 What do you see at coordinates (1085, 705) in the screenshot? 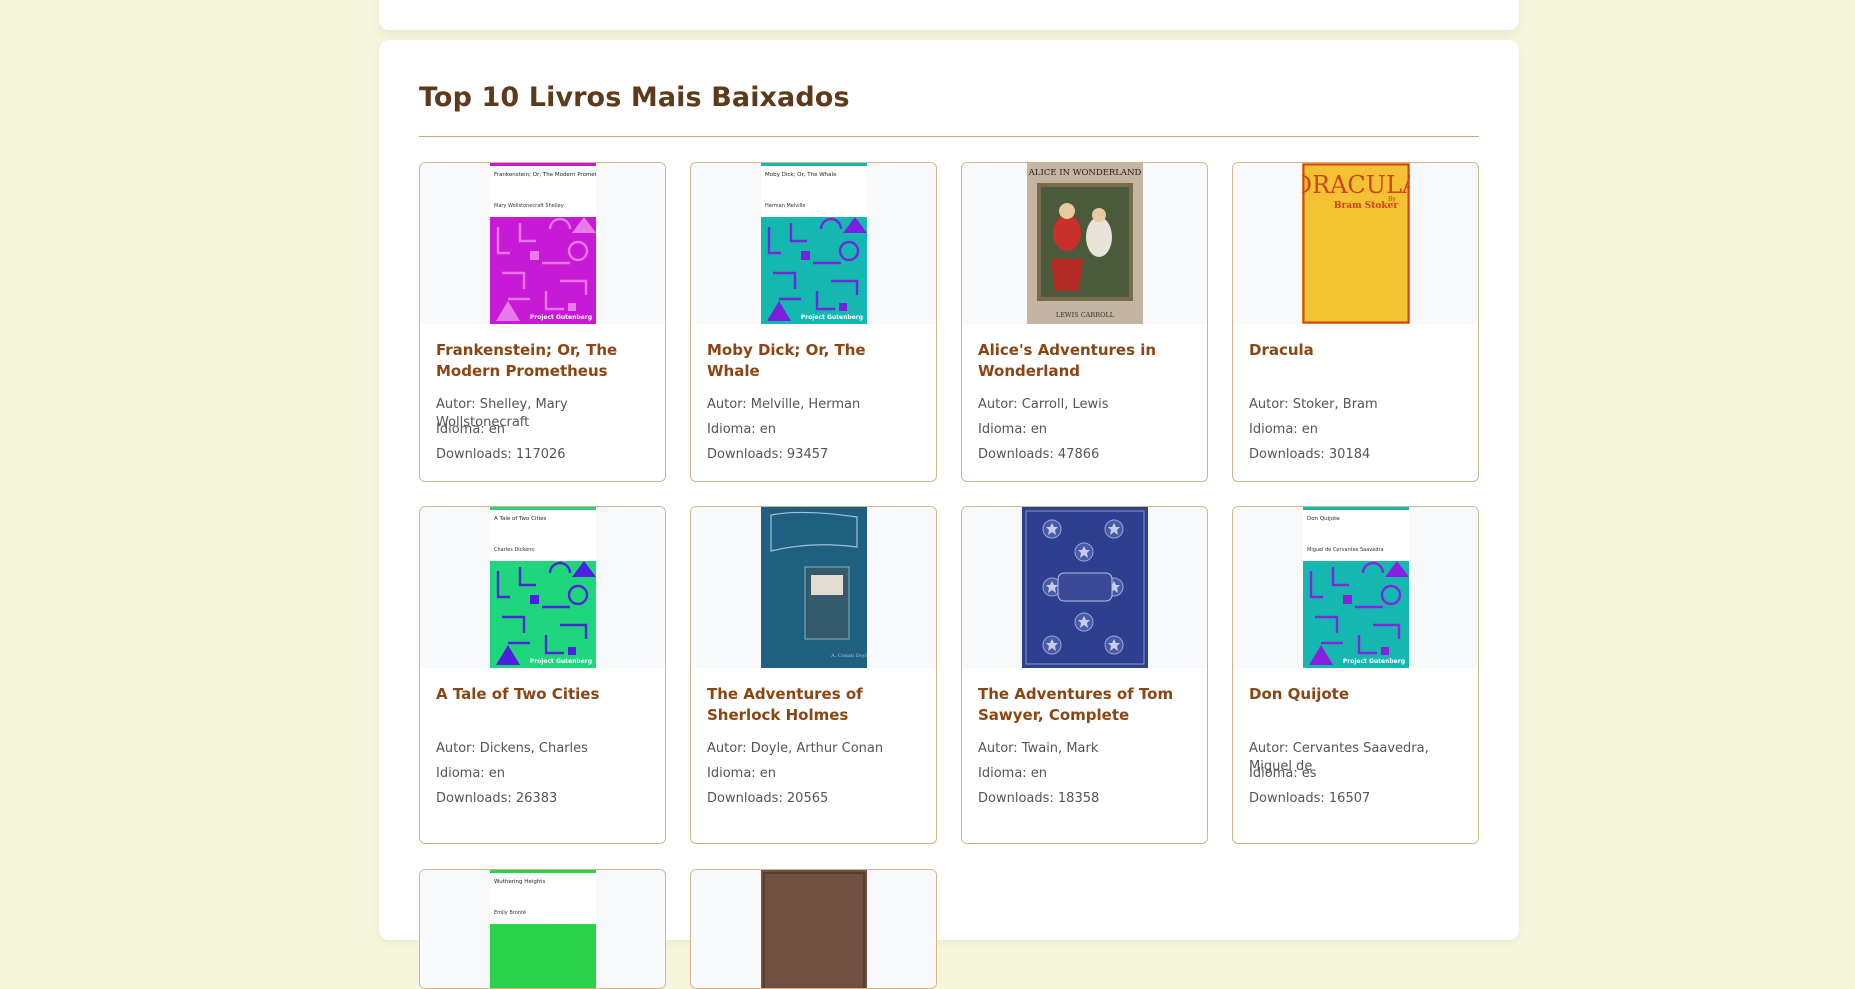
I see `book-title: The Adventures of Tom Sawyer, Complete` at bounding box center [1085, 705].